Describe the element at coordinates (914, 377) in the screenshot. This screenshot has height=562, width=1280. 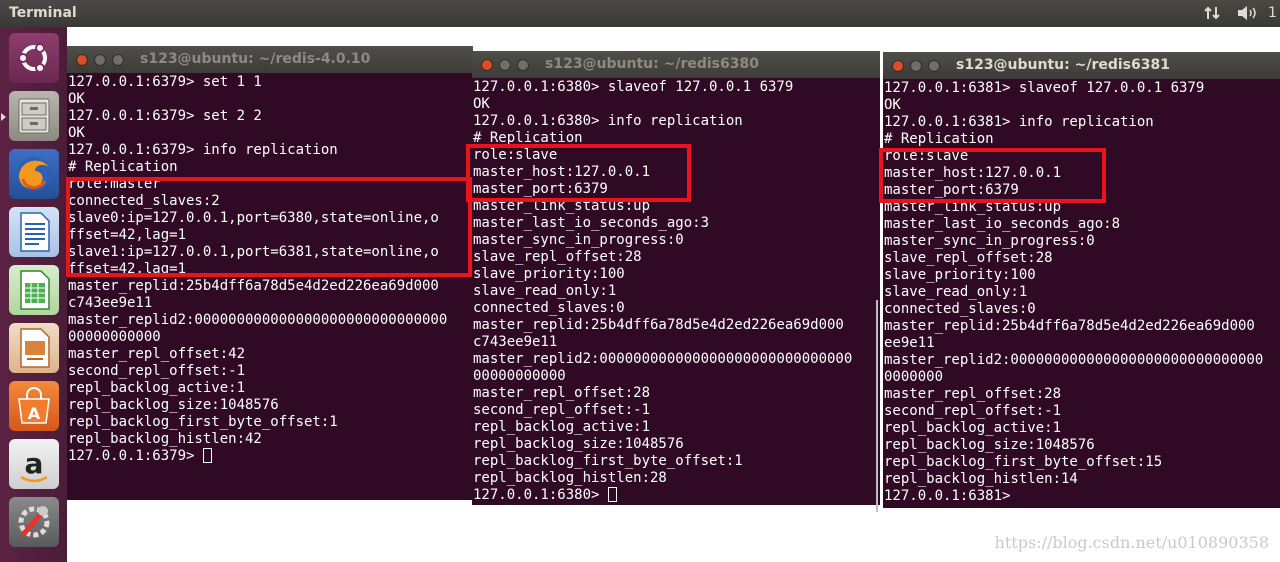
I see `terminal-line: 0000000` at that location.